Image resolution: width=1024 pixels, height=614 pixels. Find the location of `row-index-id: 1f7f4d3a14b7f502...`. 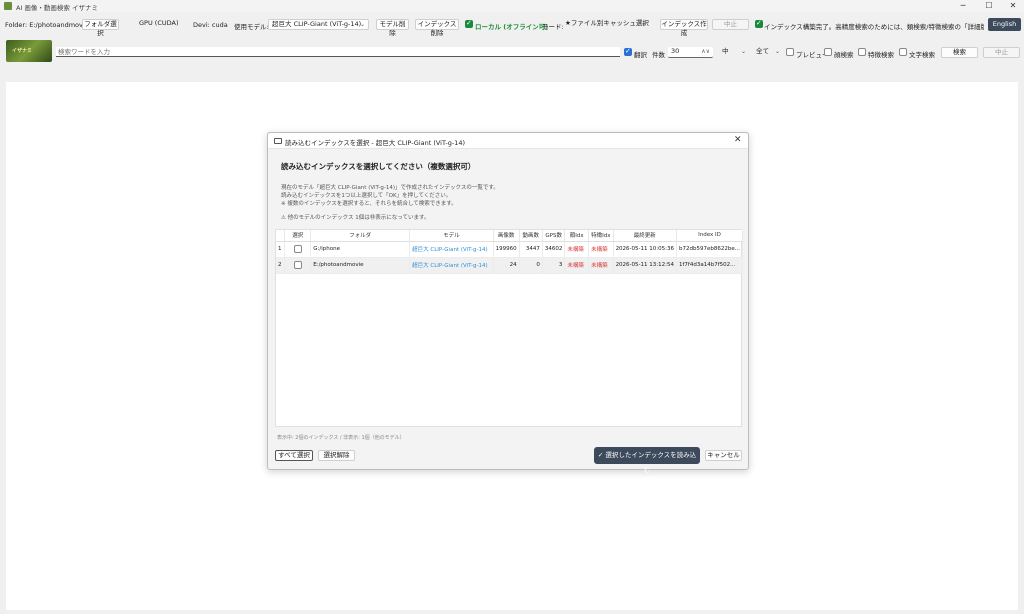

row-index-id: 1f7f4d3a14b7f502... is located at coordinates (710, 265).